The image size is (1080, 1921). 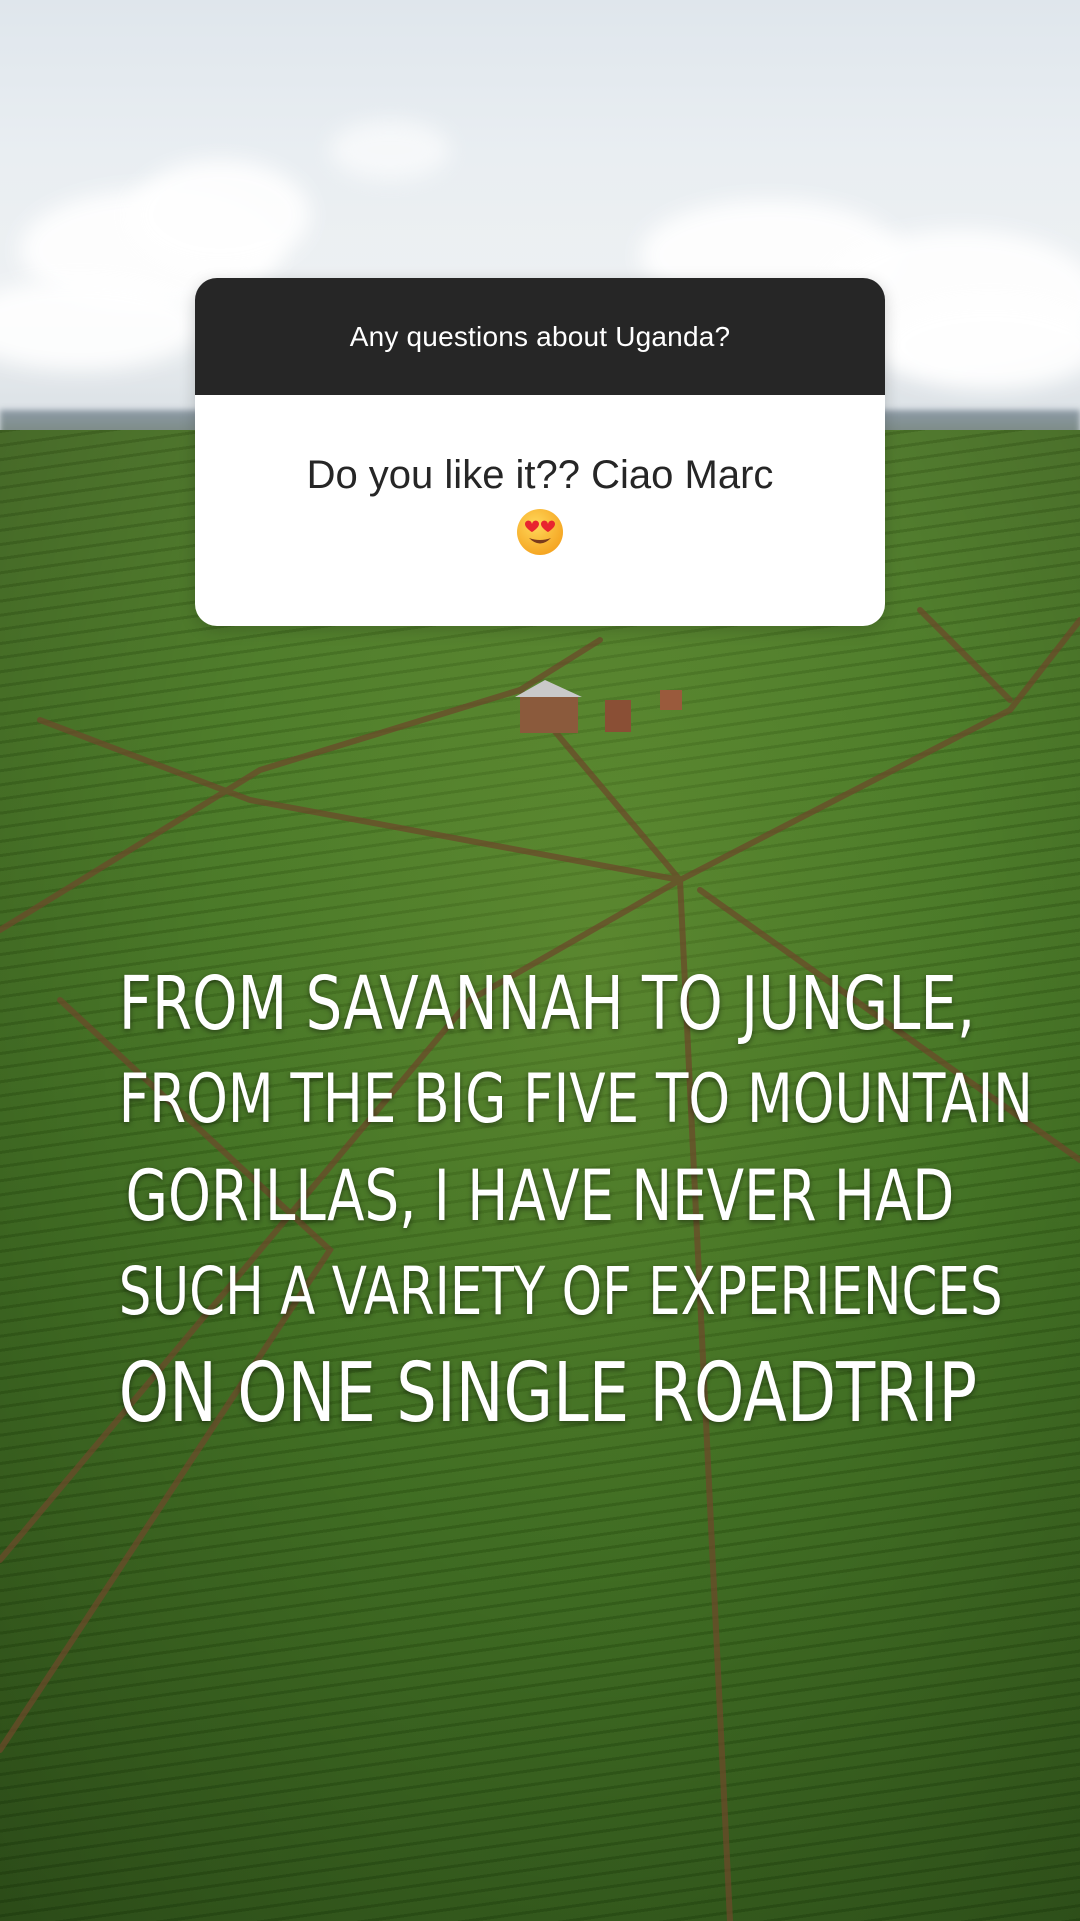 I want to click on question-answer-area: Do you like it?? Ciao Marc, so click(x=540, y=510).